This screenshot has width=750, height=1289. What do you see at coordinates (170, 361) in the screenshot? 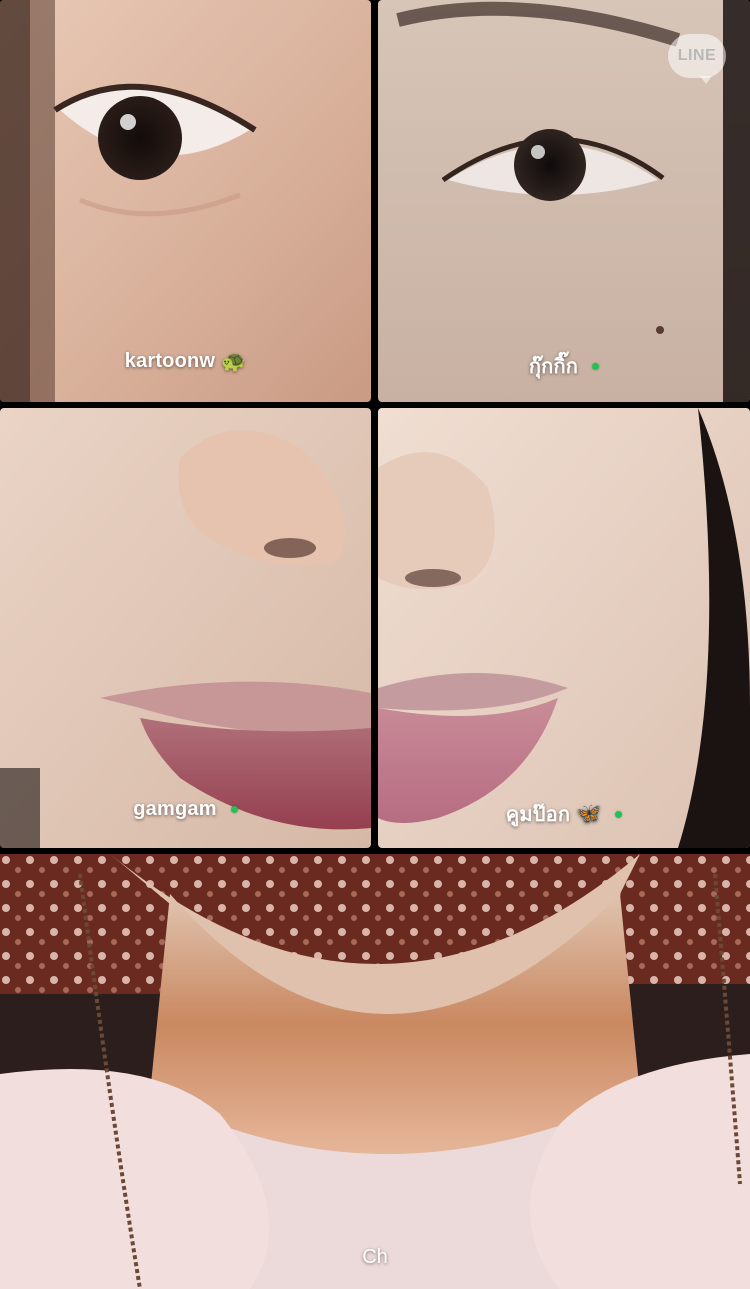
I see `participant-name-text: kartoonw` at bounding box center [170, 361].